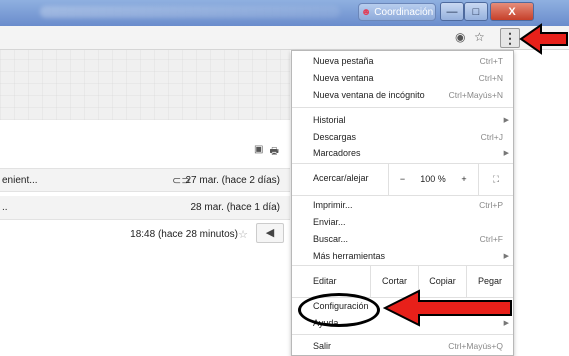  I want to click on menu-item-new-window: Nueva ventana Ctrl+N, so click(408, 78).